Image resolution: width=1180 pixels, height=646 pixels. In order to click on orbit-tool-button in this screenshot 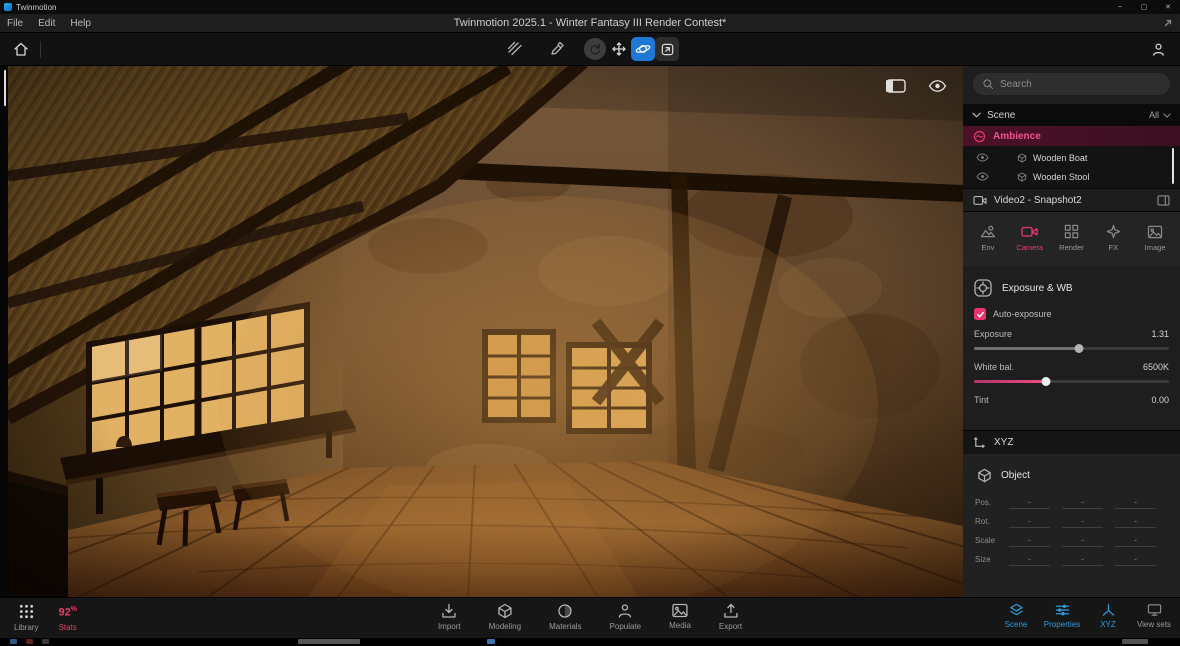, I will do `click(643, 49)`.